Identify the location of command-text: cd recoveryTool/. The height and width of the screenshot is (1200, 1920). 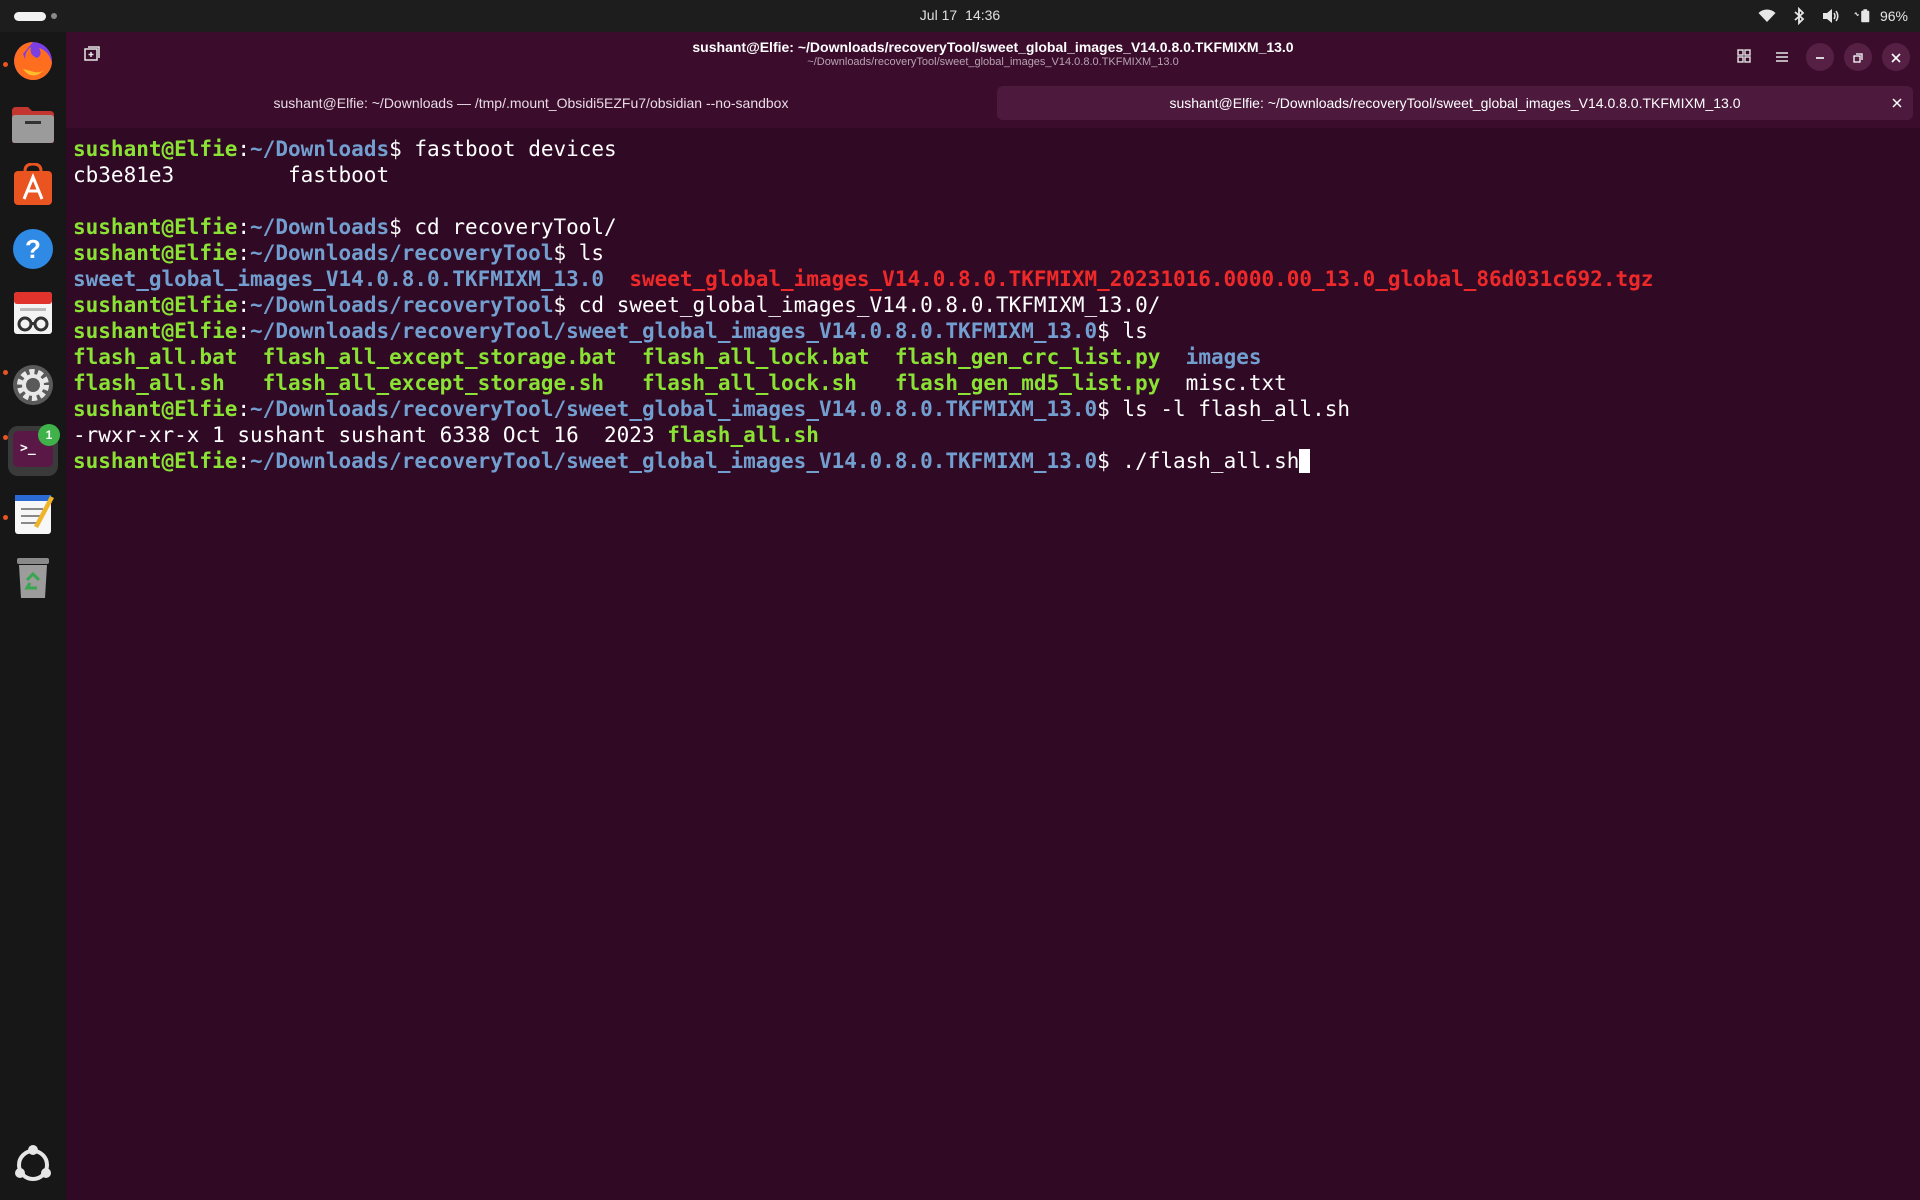
(509, 227).